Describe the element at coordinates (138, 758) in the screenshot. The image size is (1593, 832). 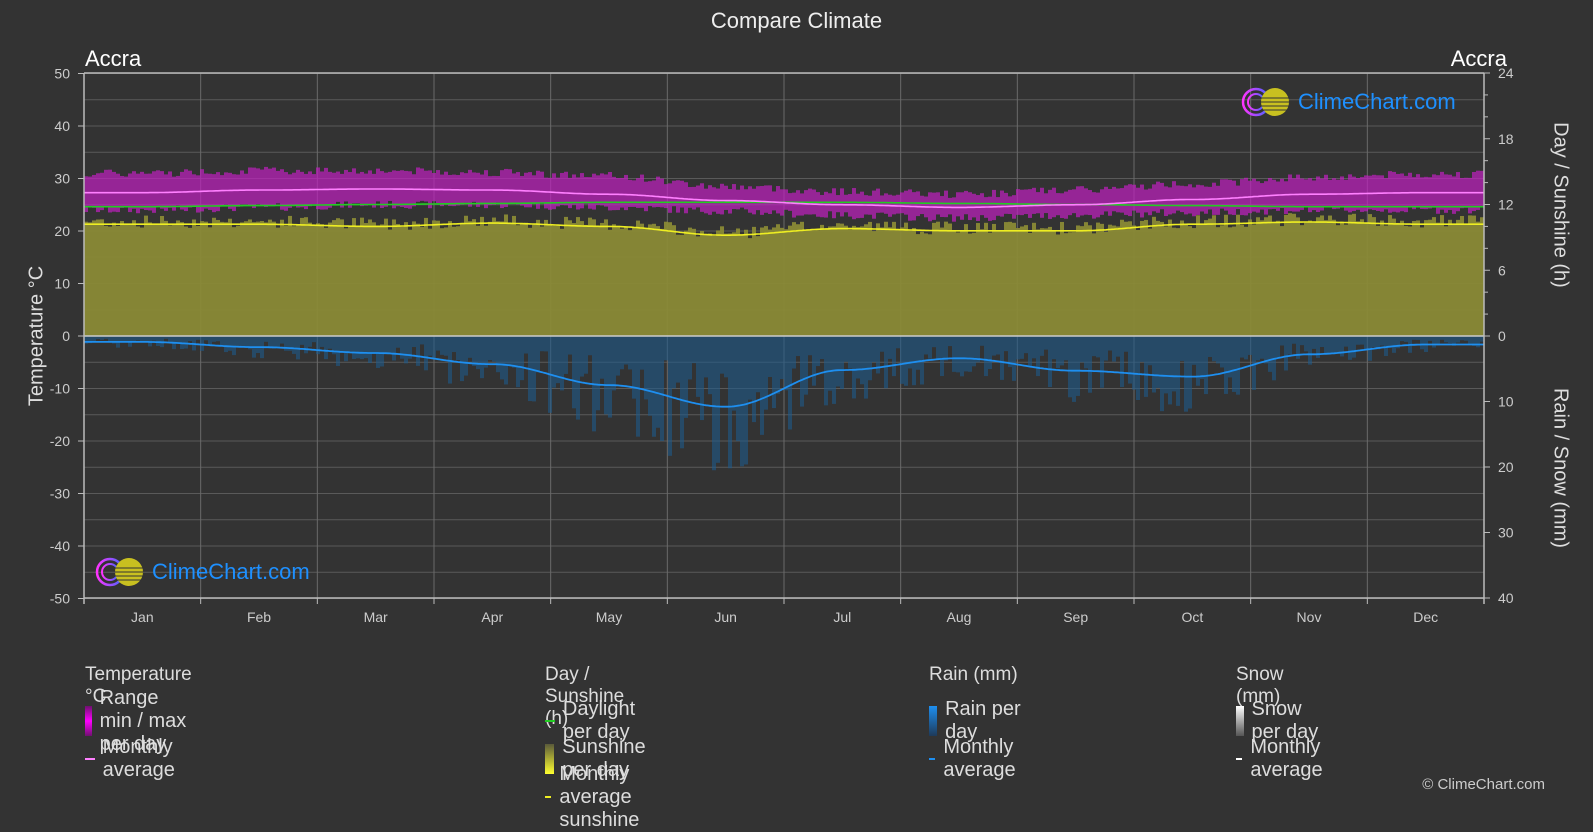
I see `legend-label: Monthly average` at that location.